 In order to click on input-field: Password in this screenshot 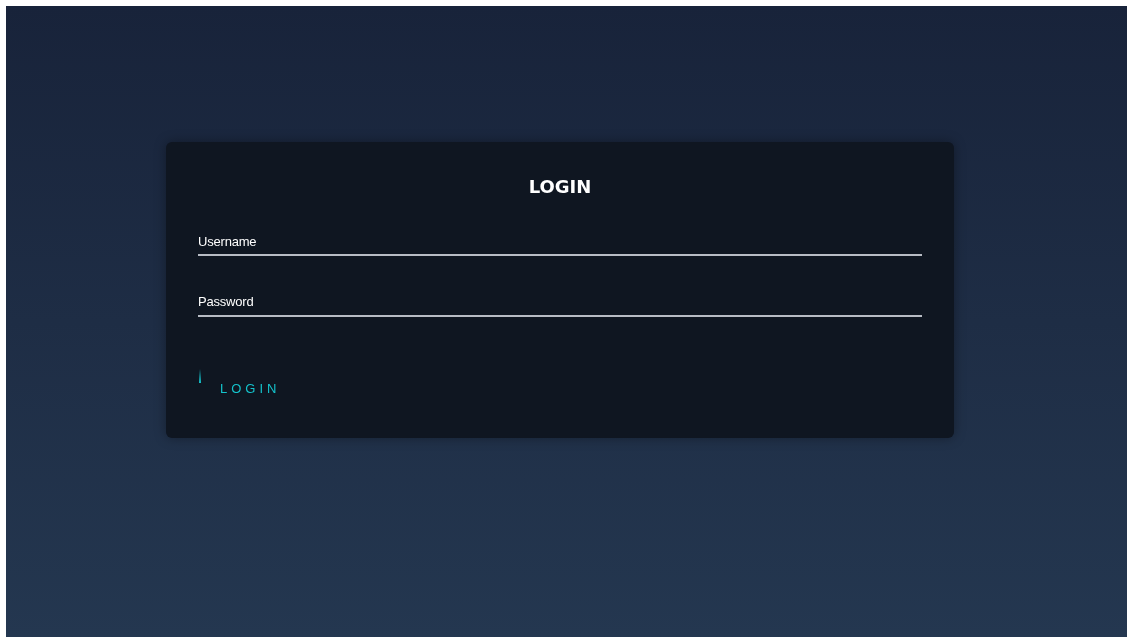, I will do `click(560, 302)`.